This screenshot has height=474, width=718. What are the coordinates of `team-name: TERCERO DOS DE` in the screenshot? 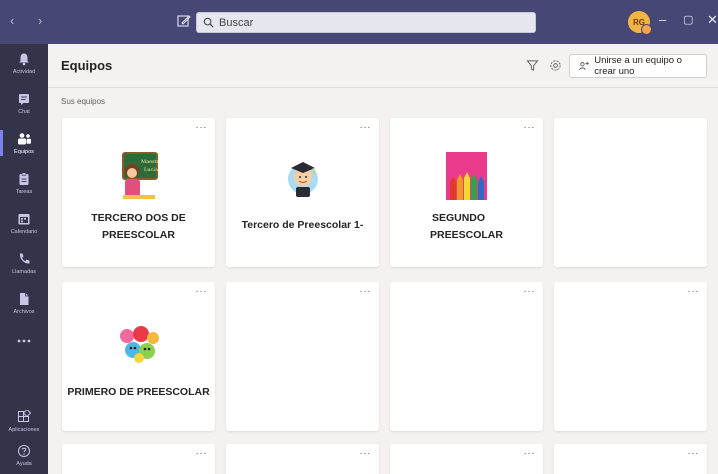 It's located at (138, 218).